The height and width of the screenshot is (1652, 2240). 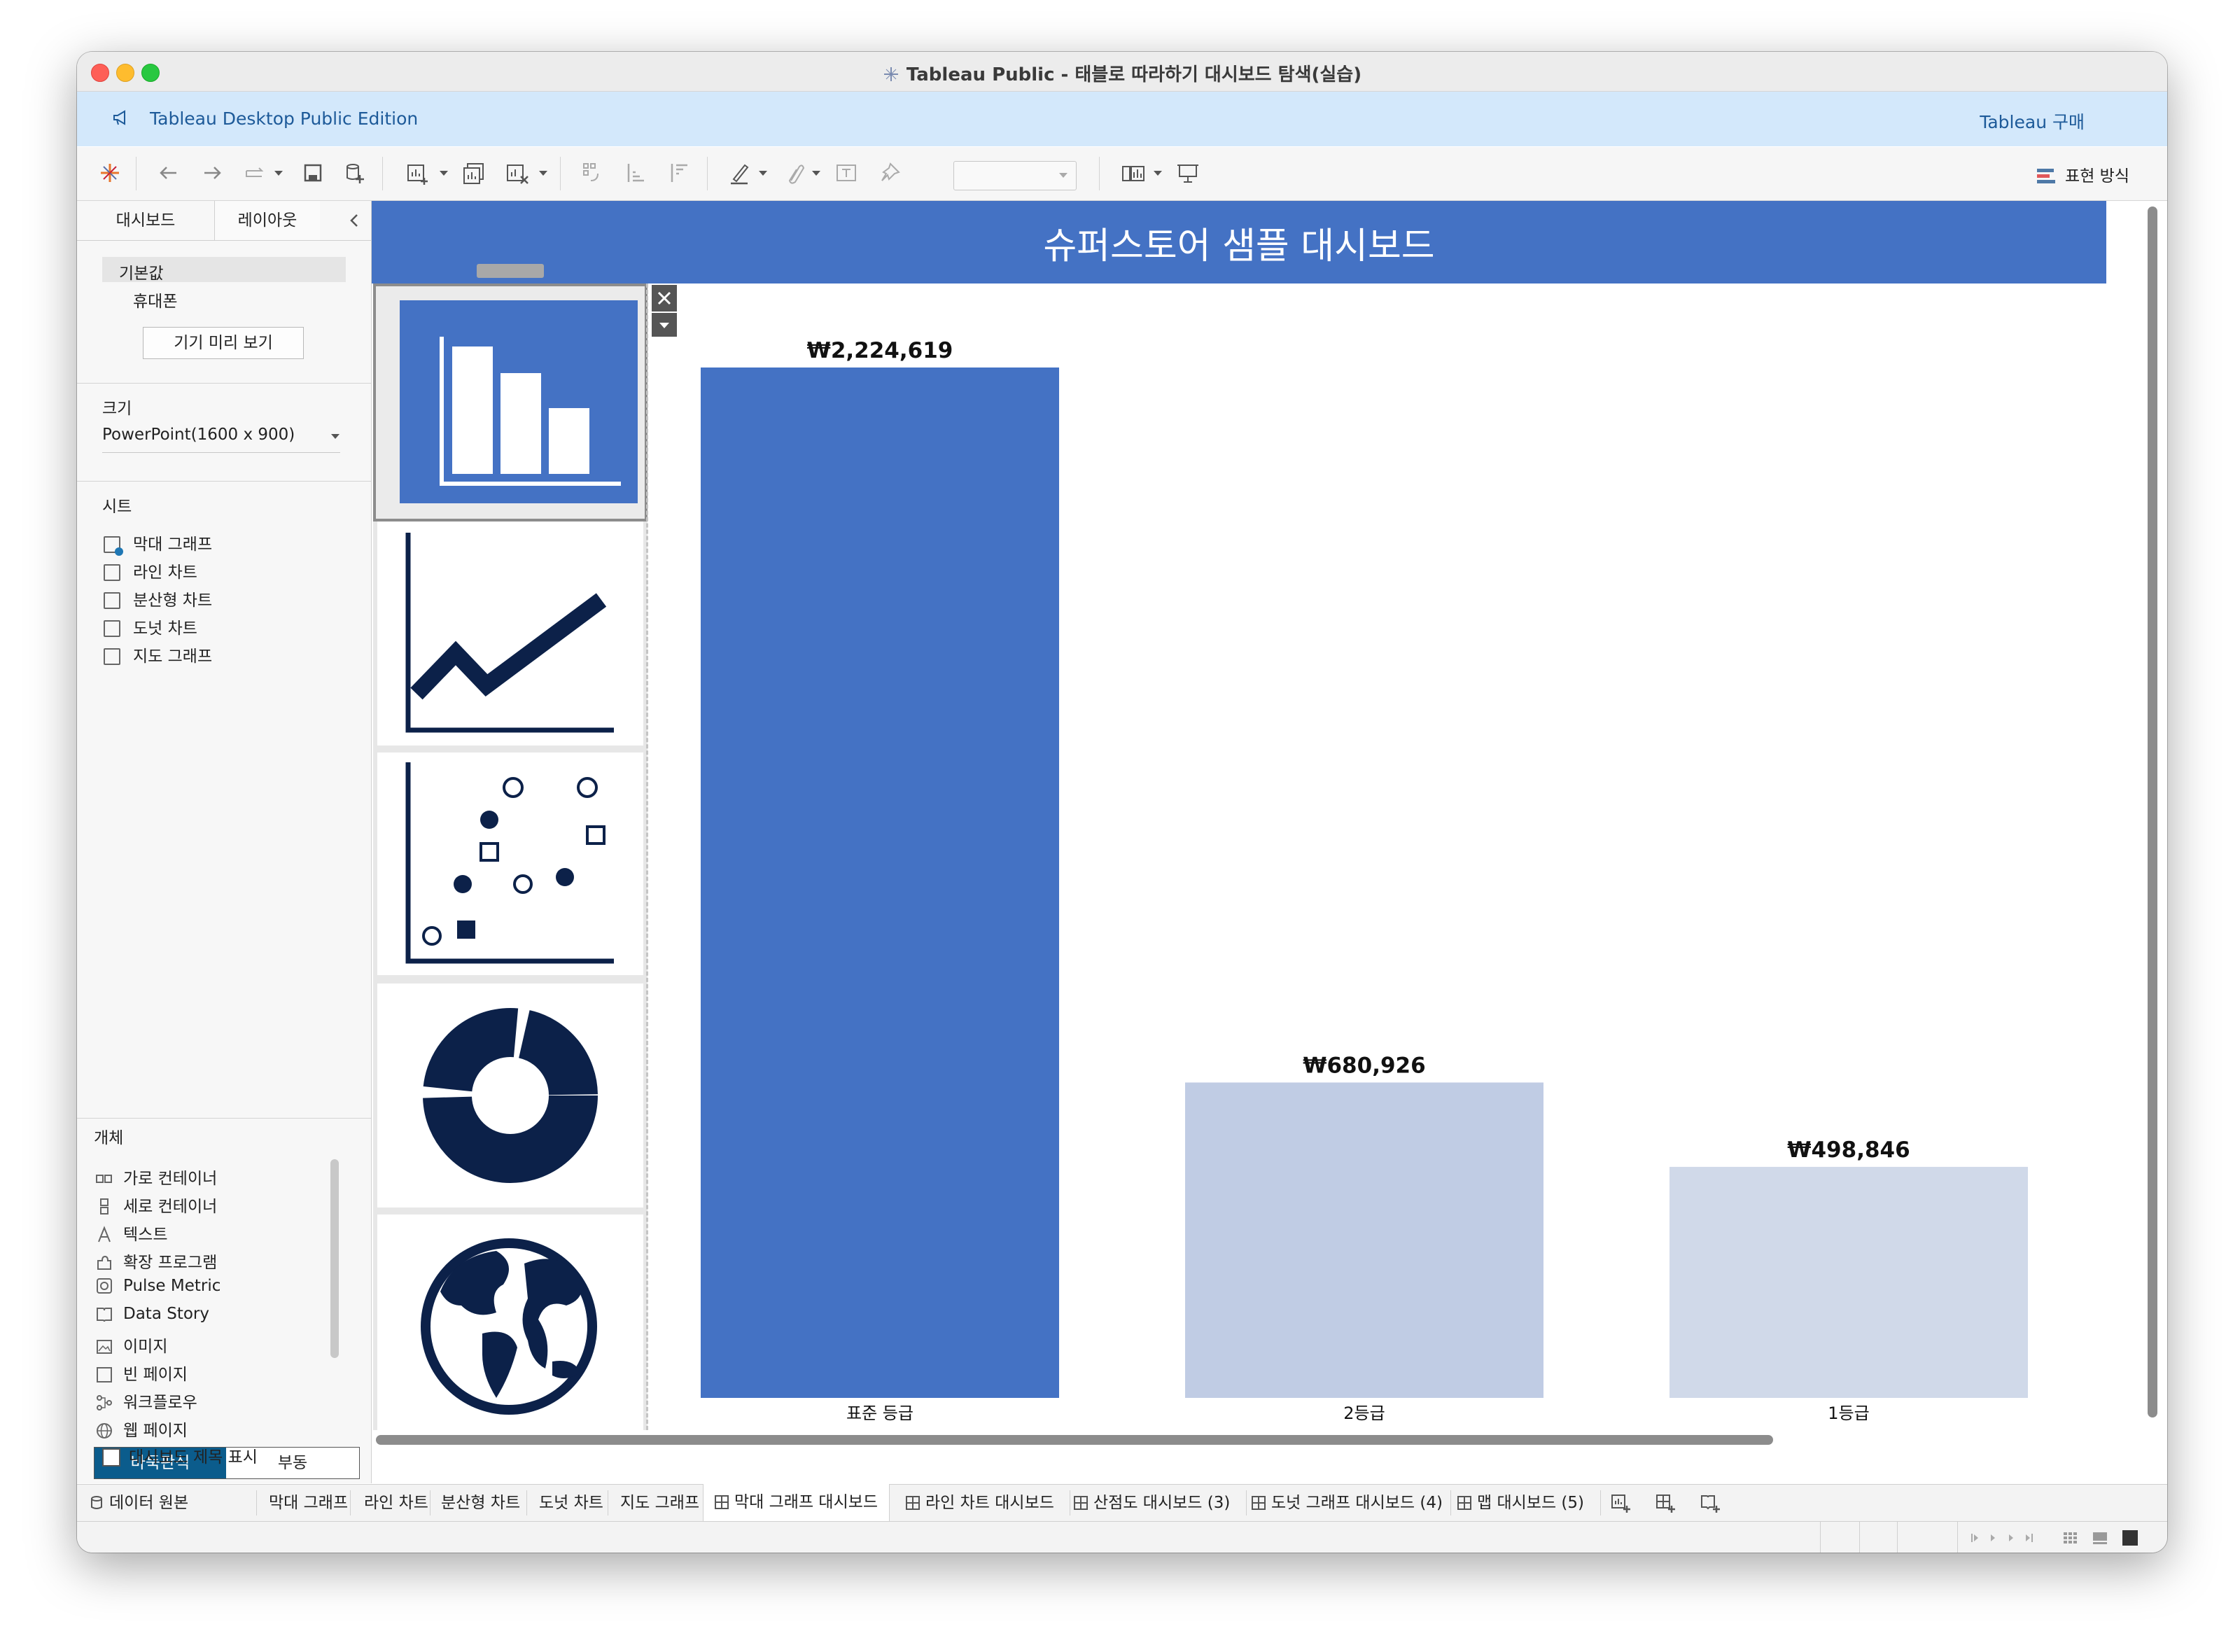 What do you see at coordinates (510, 271) in the screenshot?
I see `move-handle` at bounding box center [510, 271].